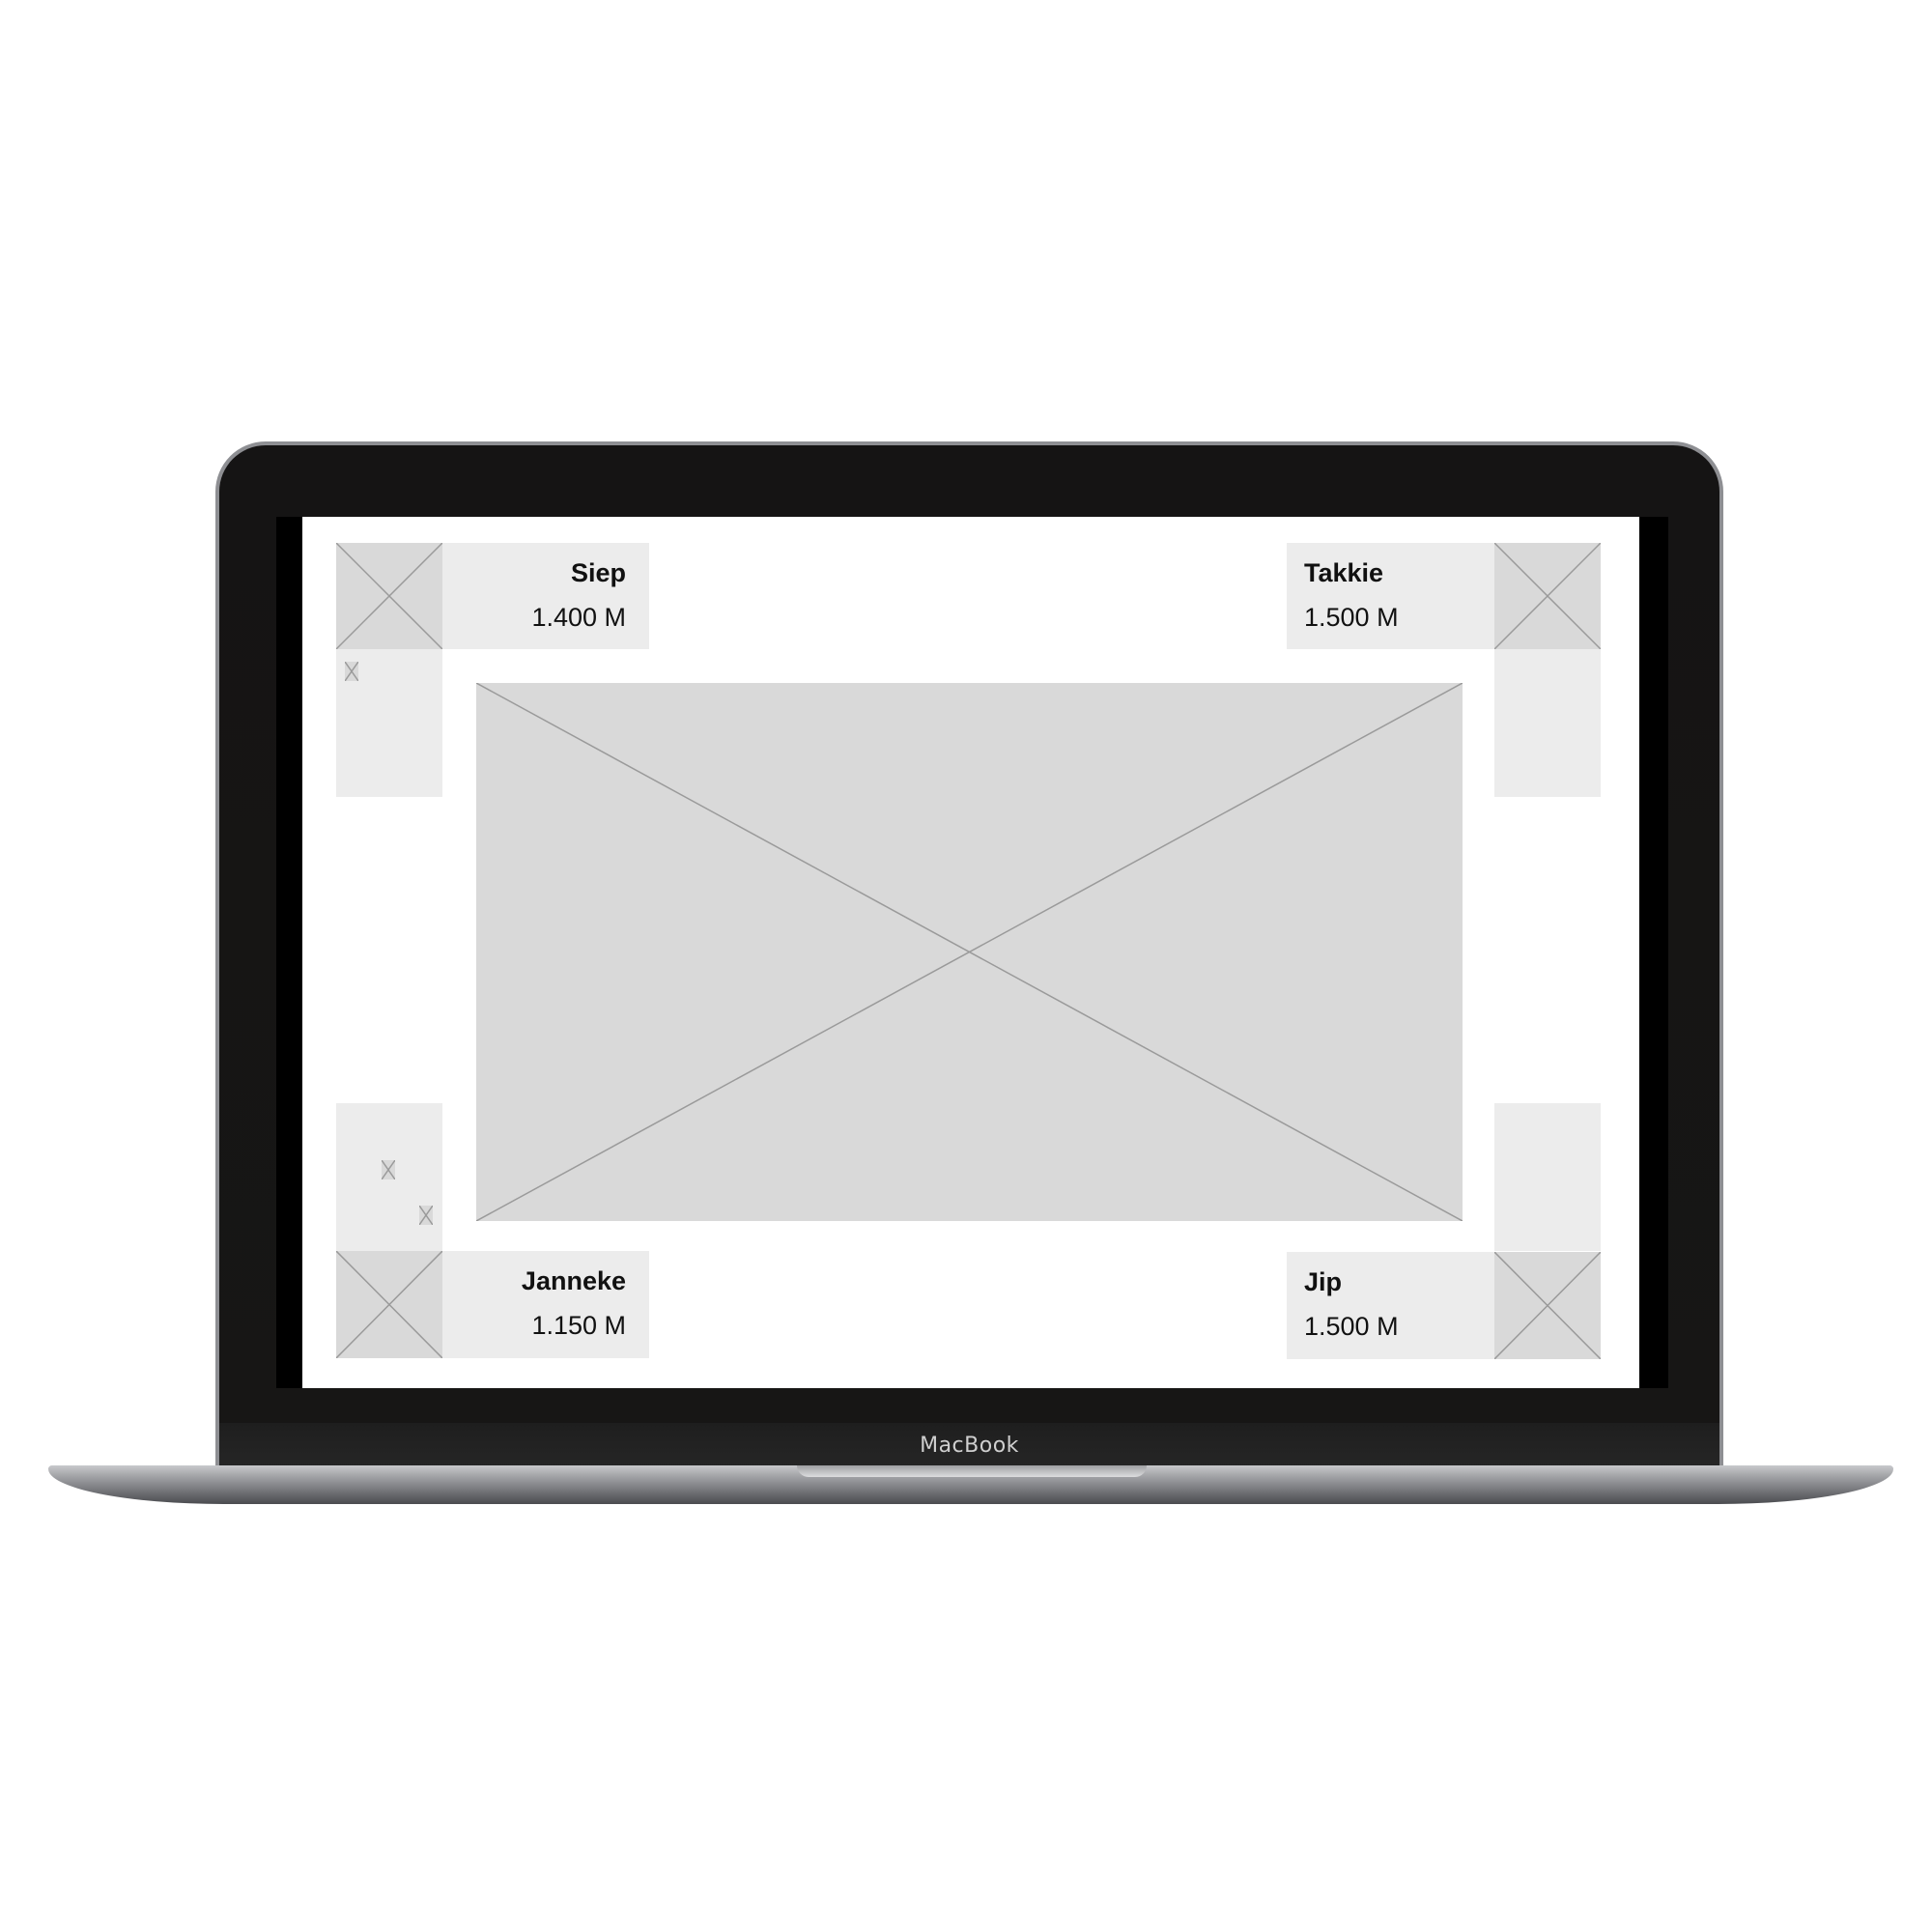  Describe the element at coordinates (578, 1325) in the screenshot. I see `bottom-left-value: 1.150 M` at that location.